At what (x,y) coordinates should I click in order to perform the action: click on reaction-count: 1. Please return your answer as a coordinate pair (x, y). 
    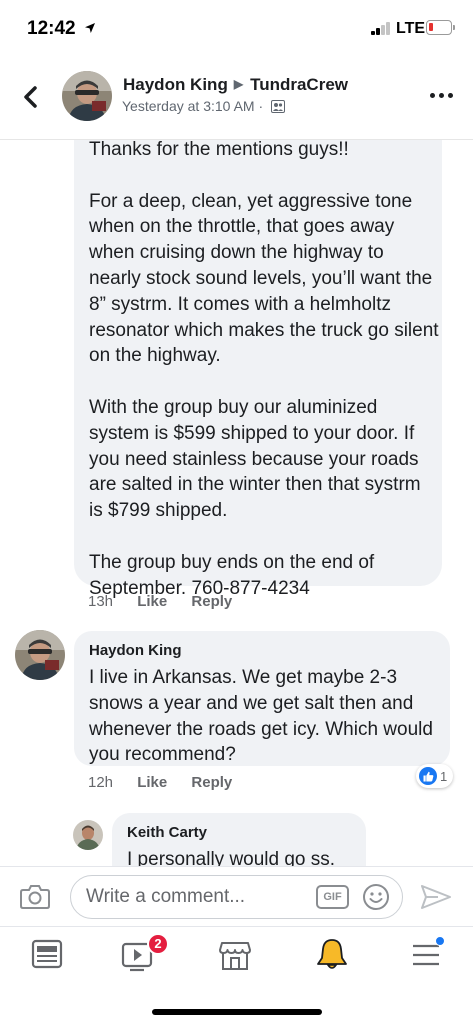
    Looking at the image, I should click on (444, 776).